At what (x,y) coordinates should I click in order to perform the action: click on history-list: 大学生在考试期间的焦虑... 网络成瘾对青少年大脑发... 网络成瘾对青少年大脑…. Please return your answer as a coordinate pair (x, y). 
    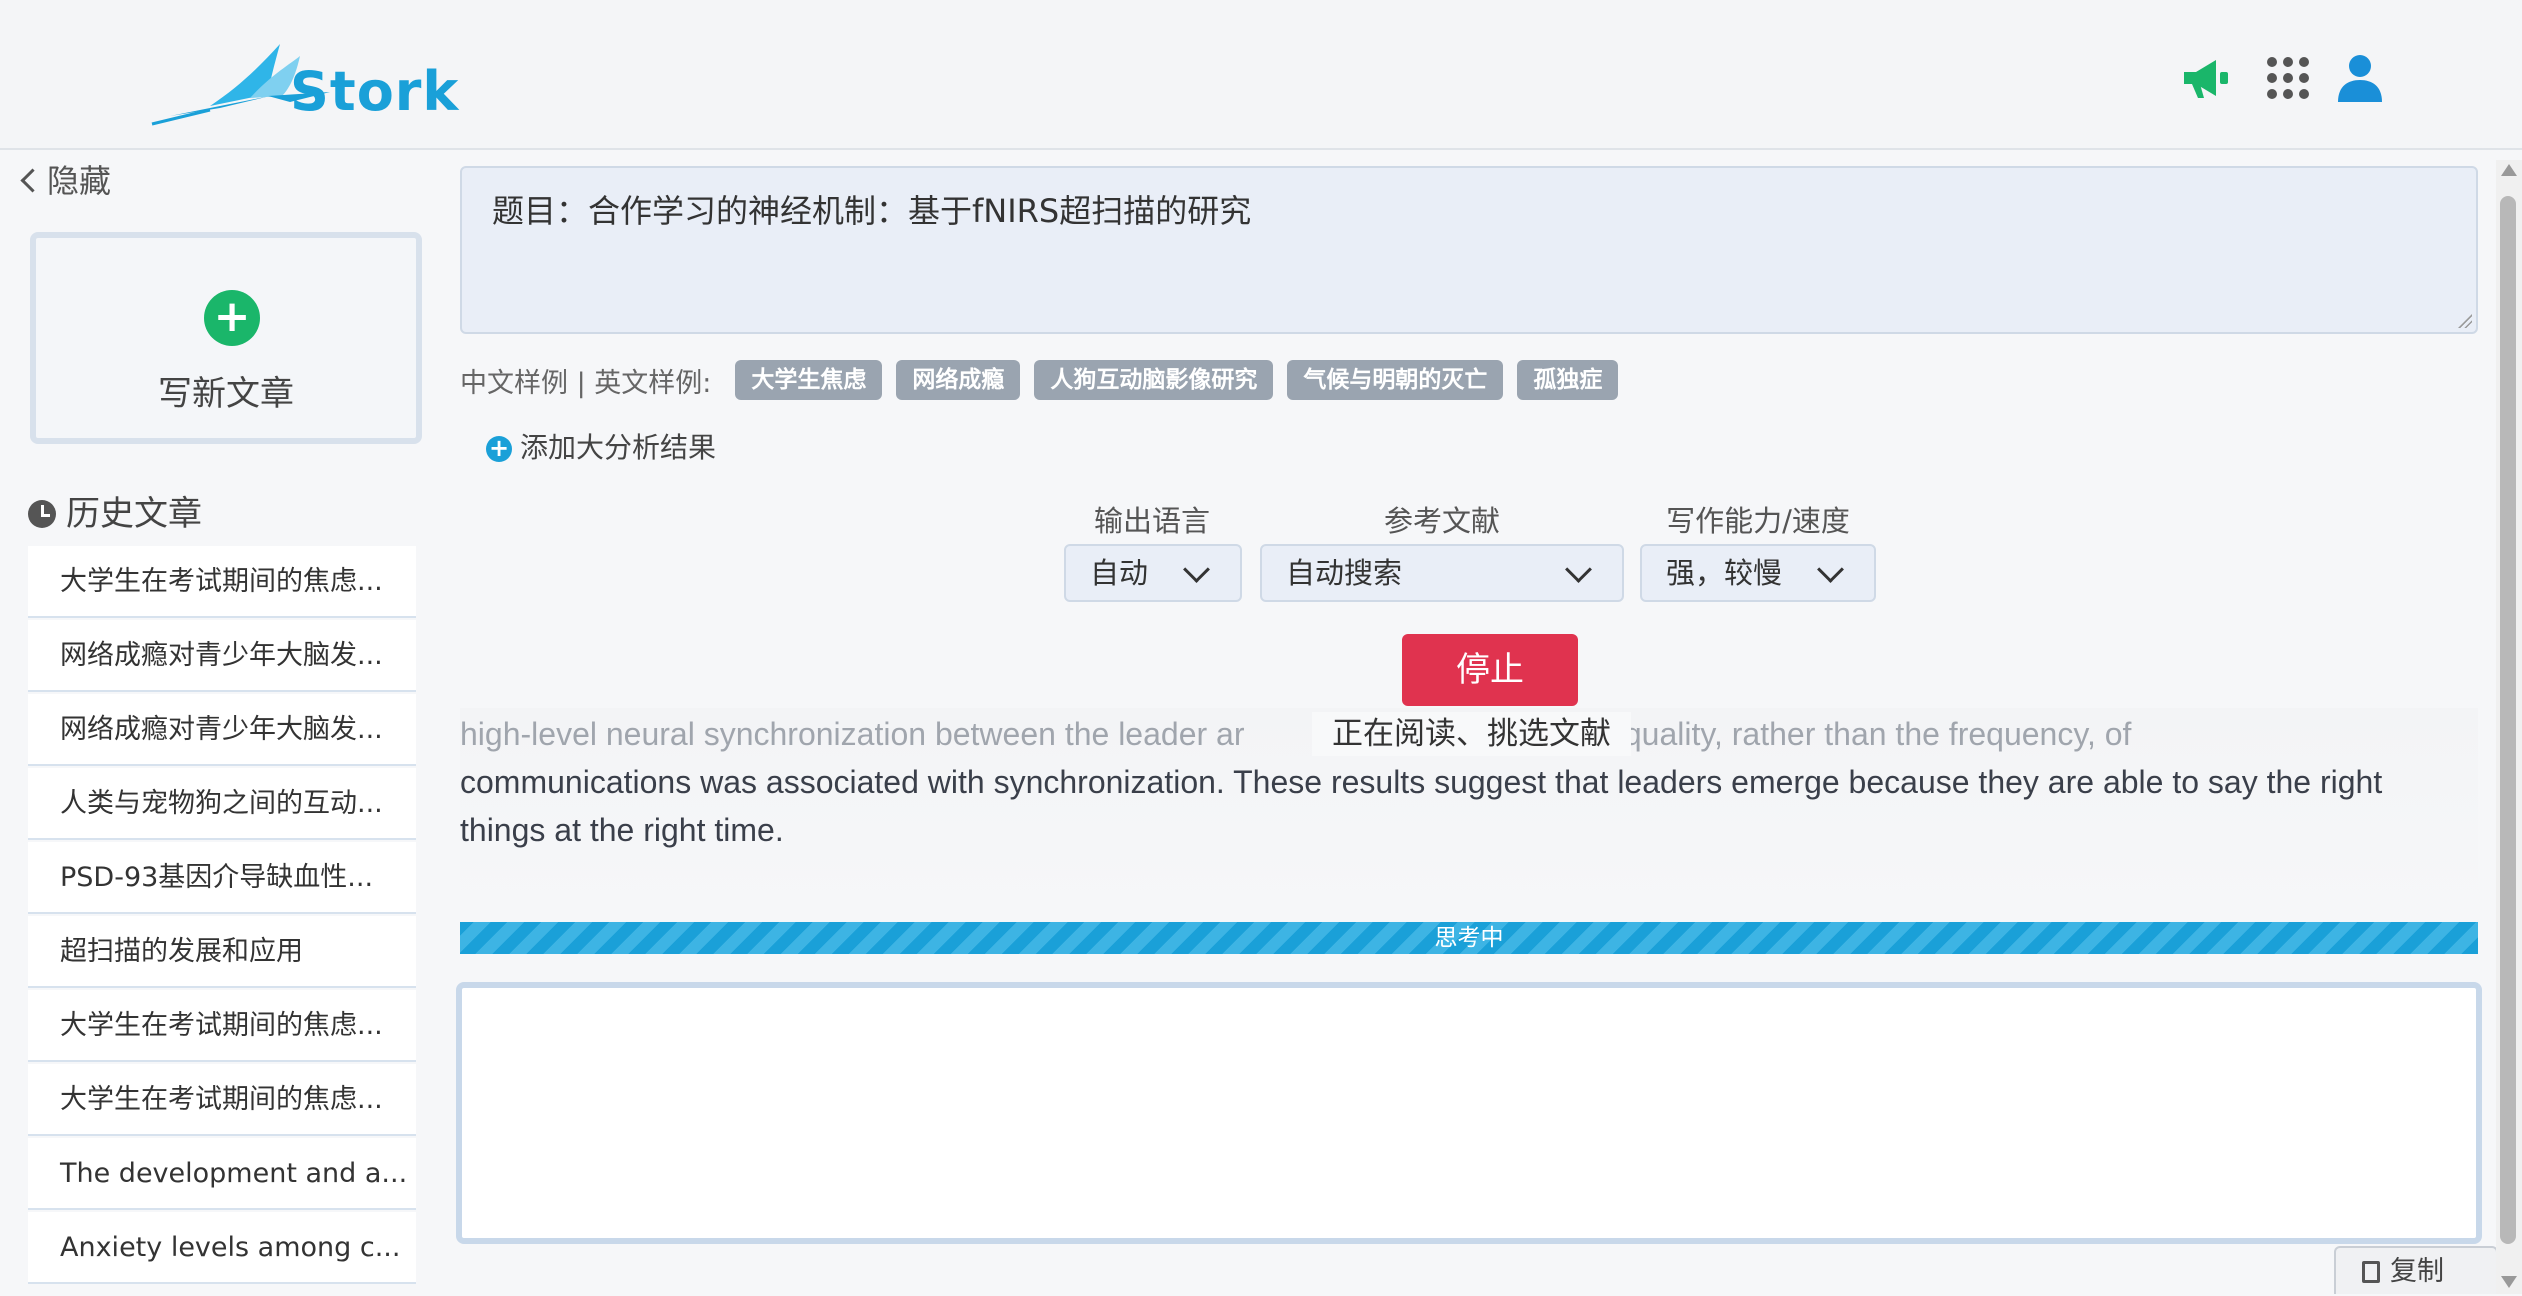
    Looking at the image, I should click on (222, 916).